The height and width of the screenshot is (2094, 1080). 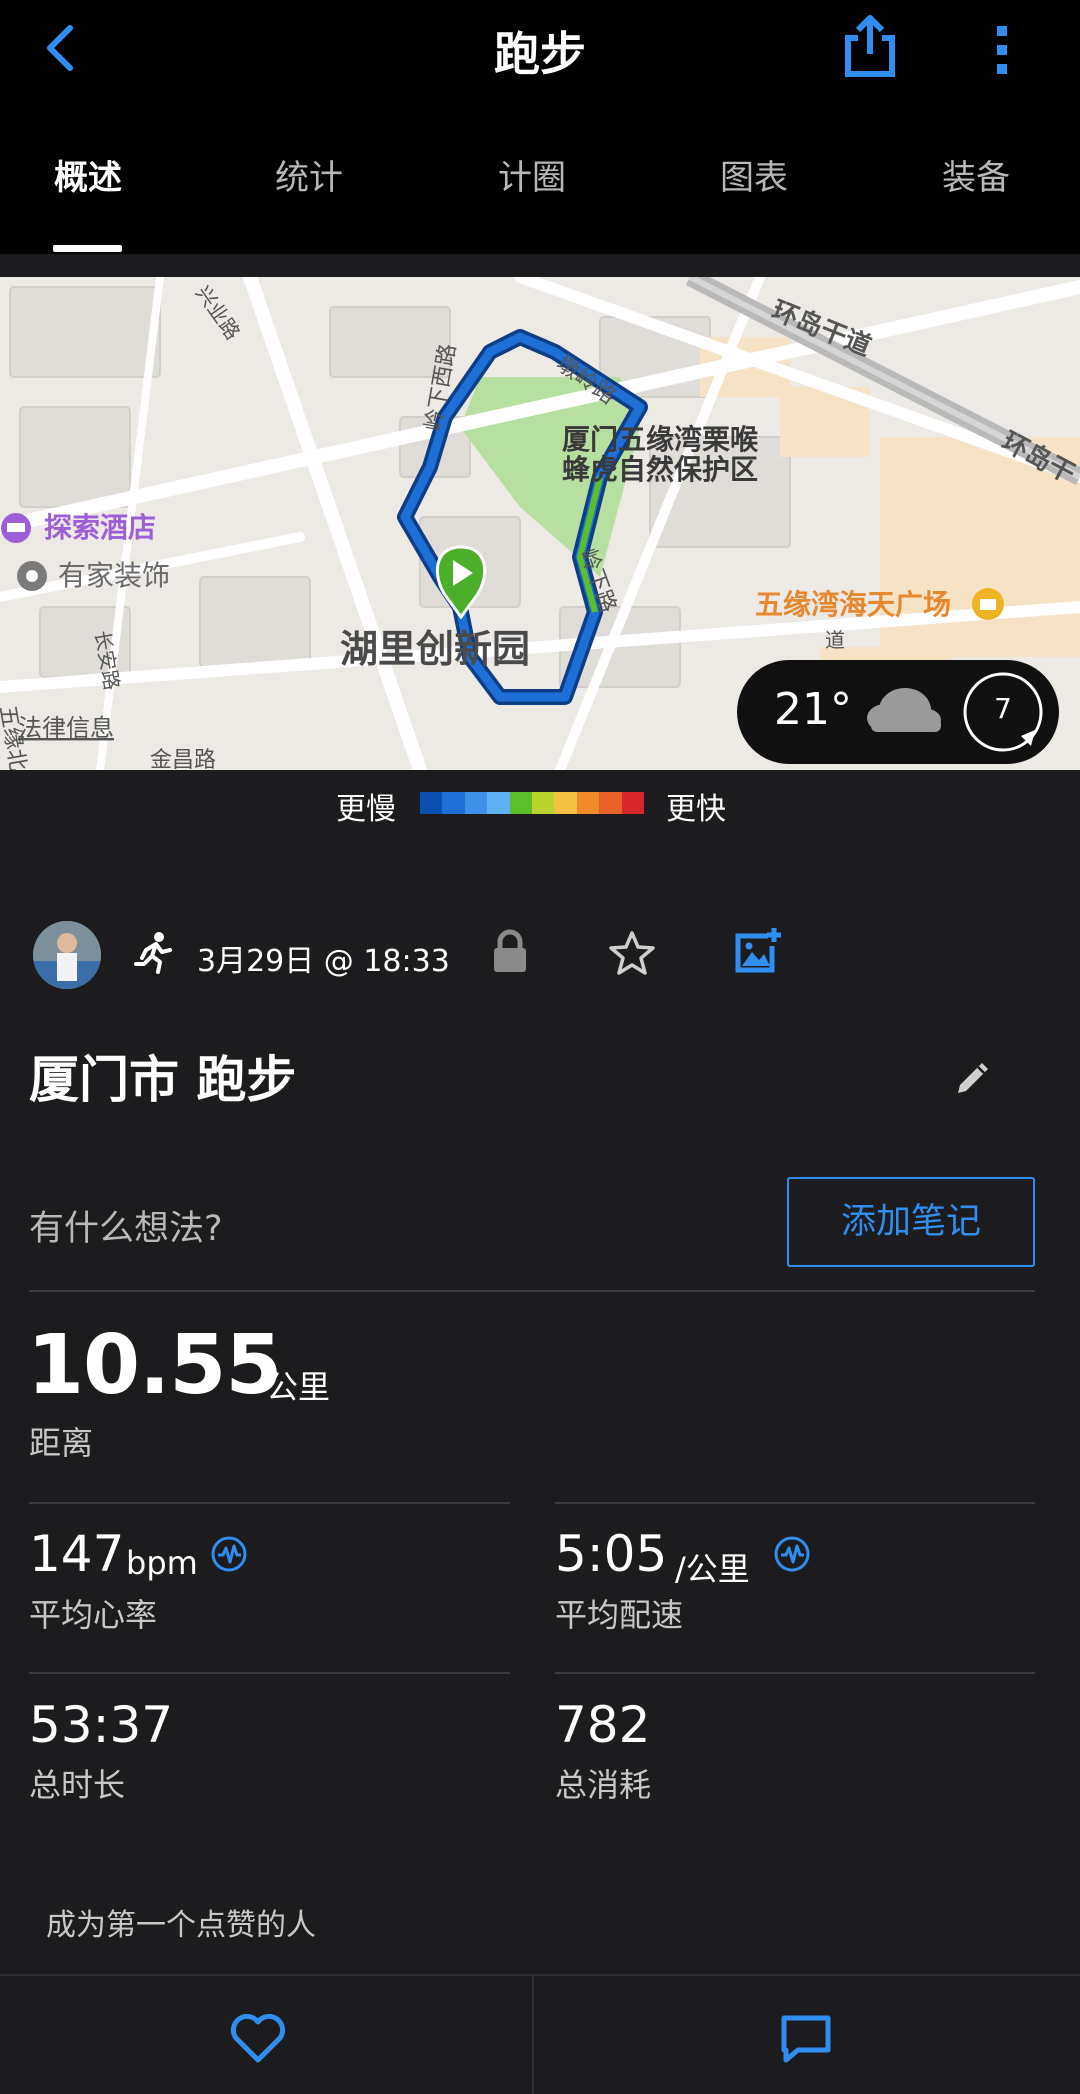 What do you see at coordinates (77, 1554) in the screenshot?
I see `heart-rate-value: 147` at bounding box center [77, 1554].